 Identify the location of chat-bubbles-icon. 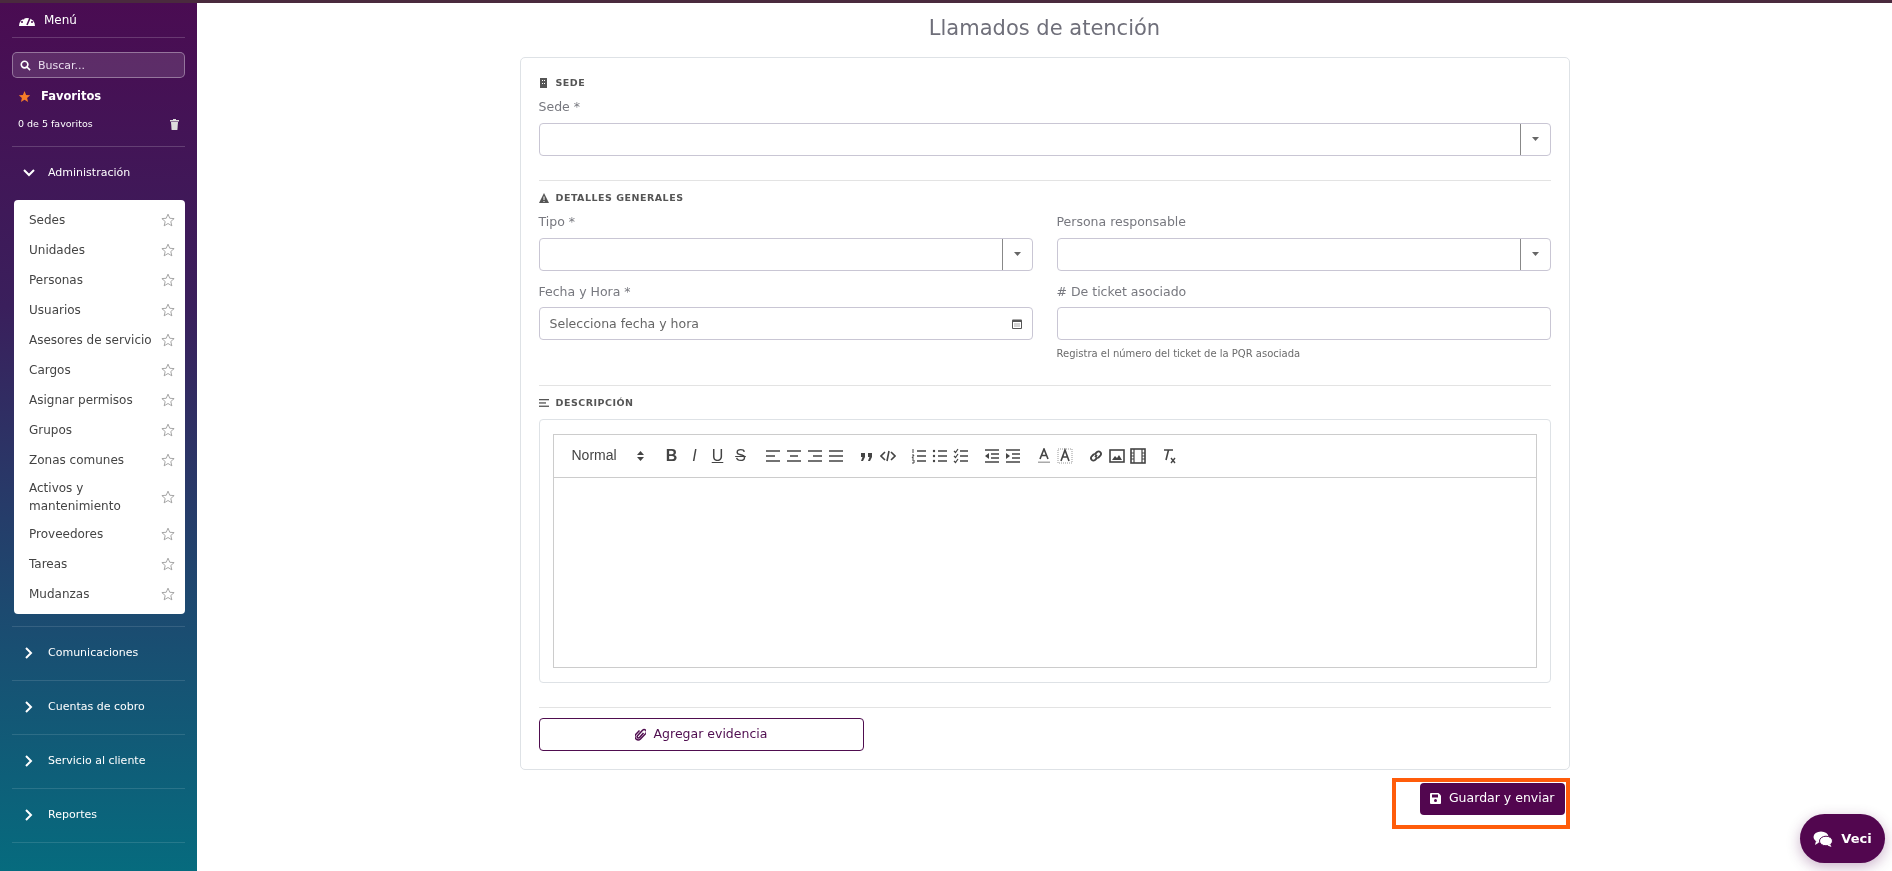
(1823, 838).